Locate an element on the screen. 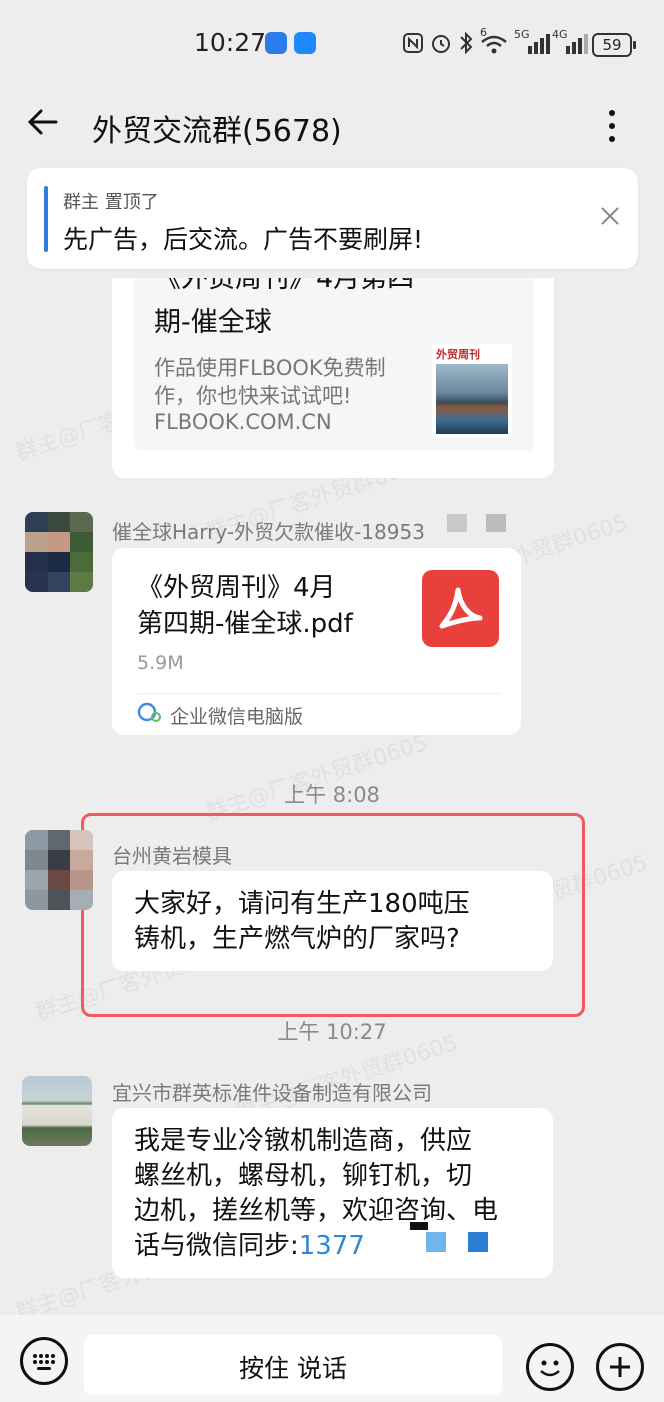 The width and height of the screenshot is (664, 1402). signal-4g-label: 4G is located at coordinates (560, 34).